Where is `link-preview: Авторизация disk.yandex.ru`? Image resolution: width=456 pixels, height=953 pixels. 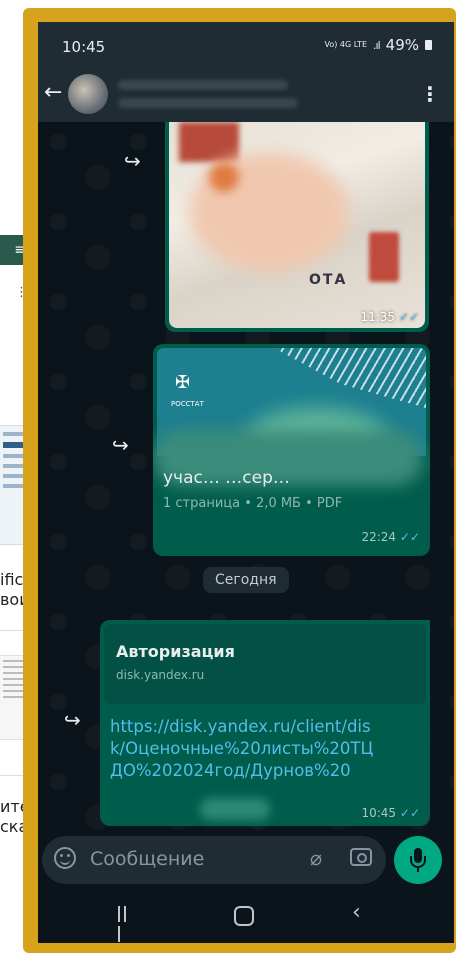 link-preview: Авторизация disk.yandex.ru is located at coordinates (265, 664).